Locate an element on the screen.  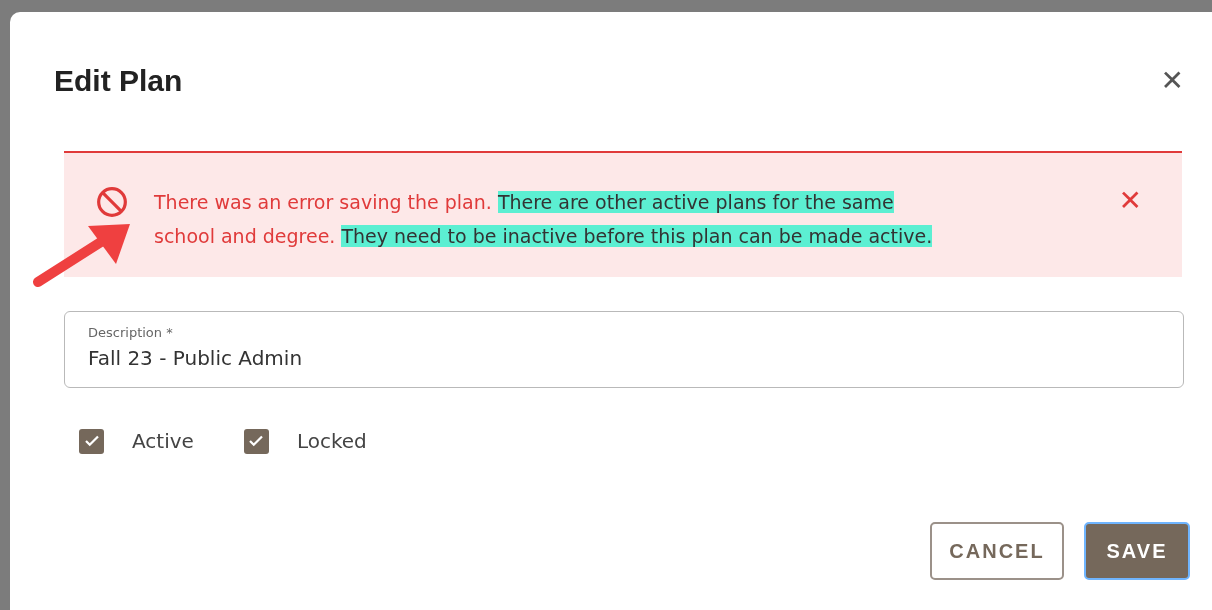
dialog-title: Edit Plan is located at coordinates (118, 81).